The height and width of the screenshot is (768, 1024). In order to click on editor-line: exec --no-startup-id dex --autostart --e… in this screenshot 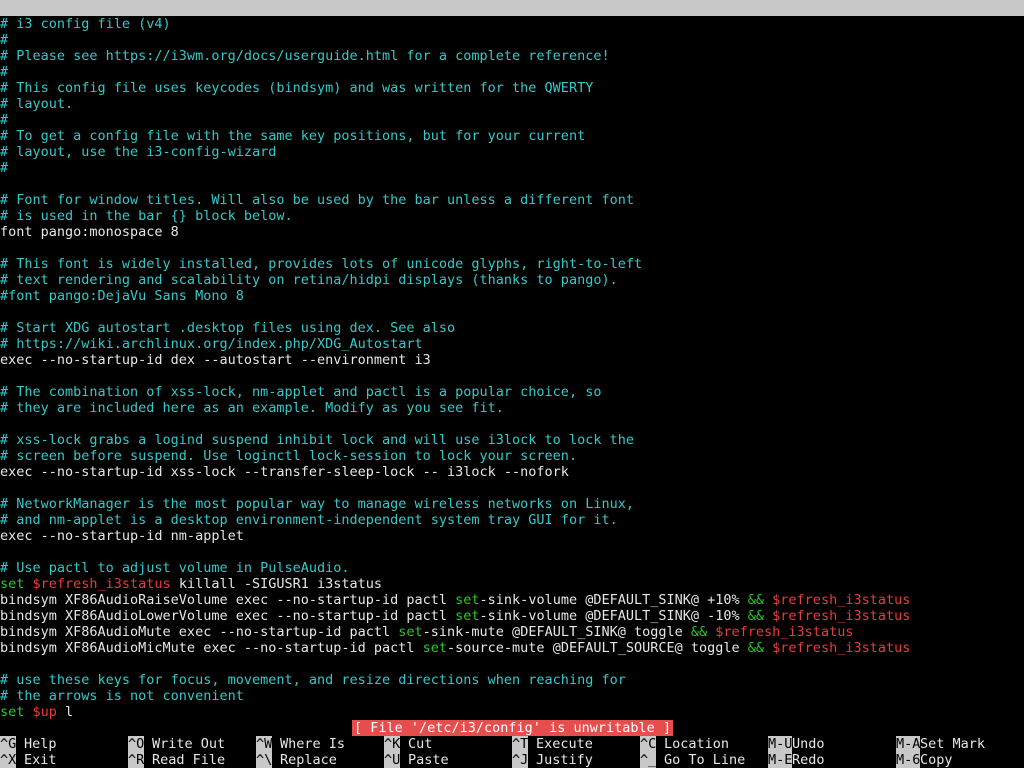, I will do `click(512, 360)`.